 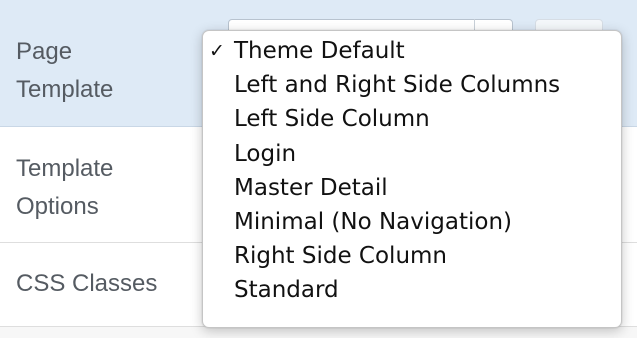 What do you see at coordinates (332, 119) in the screenshot?
I see `menu-item-label: Left Side Column` at bounding box center [332, 119].